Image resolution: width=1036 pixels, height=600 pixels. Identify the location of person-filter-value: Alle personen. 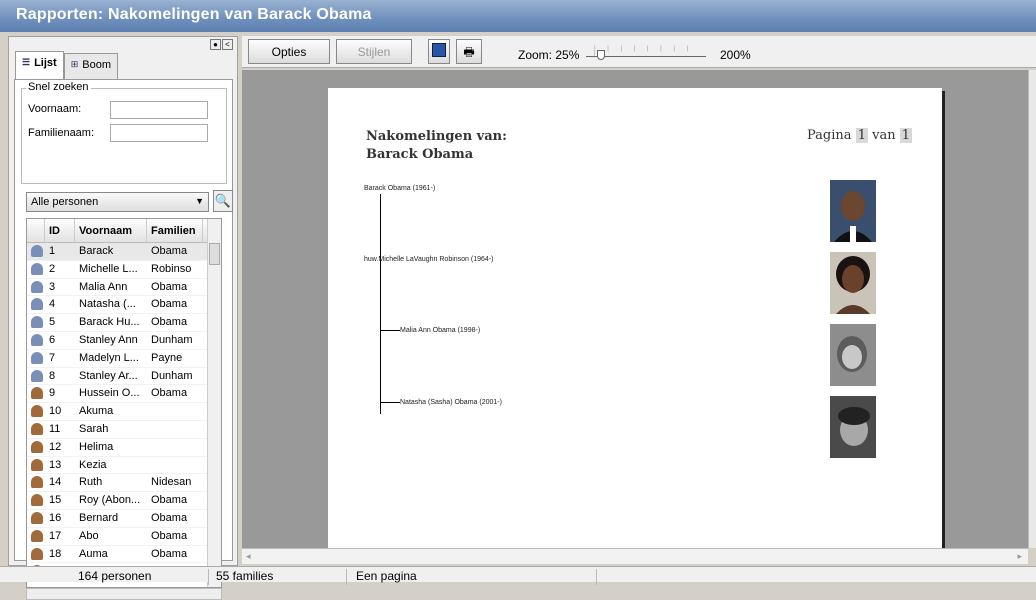
(65, 202).